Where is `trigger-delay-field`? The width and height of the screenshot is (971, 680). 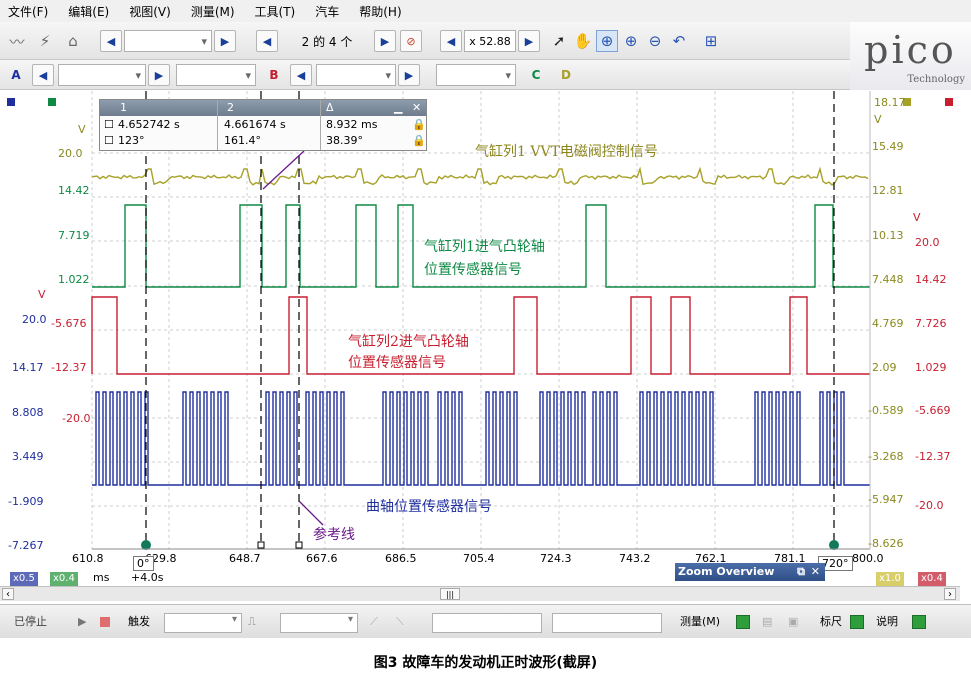 trigger-delay-field is located at coordinates (607, 623).